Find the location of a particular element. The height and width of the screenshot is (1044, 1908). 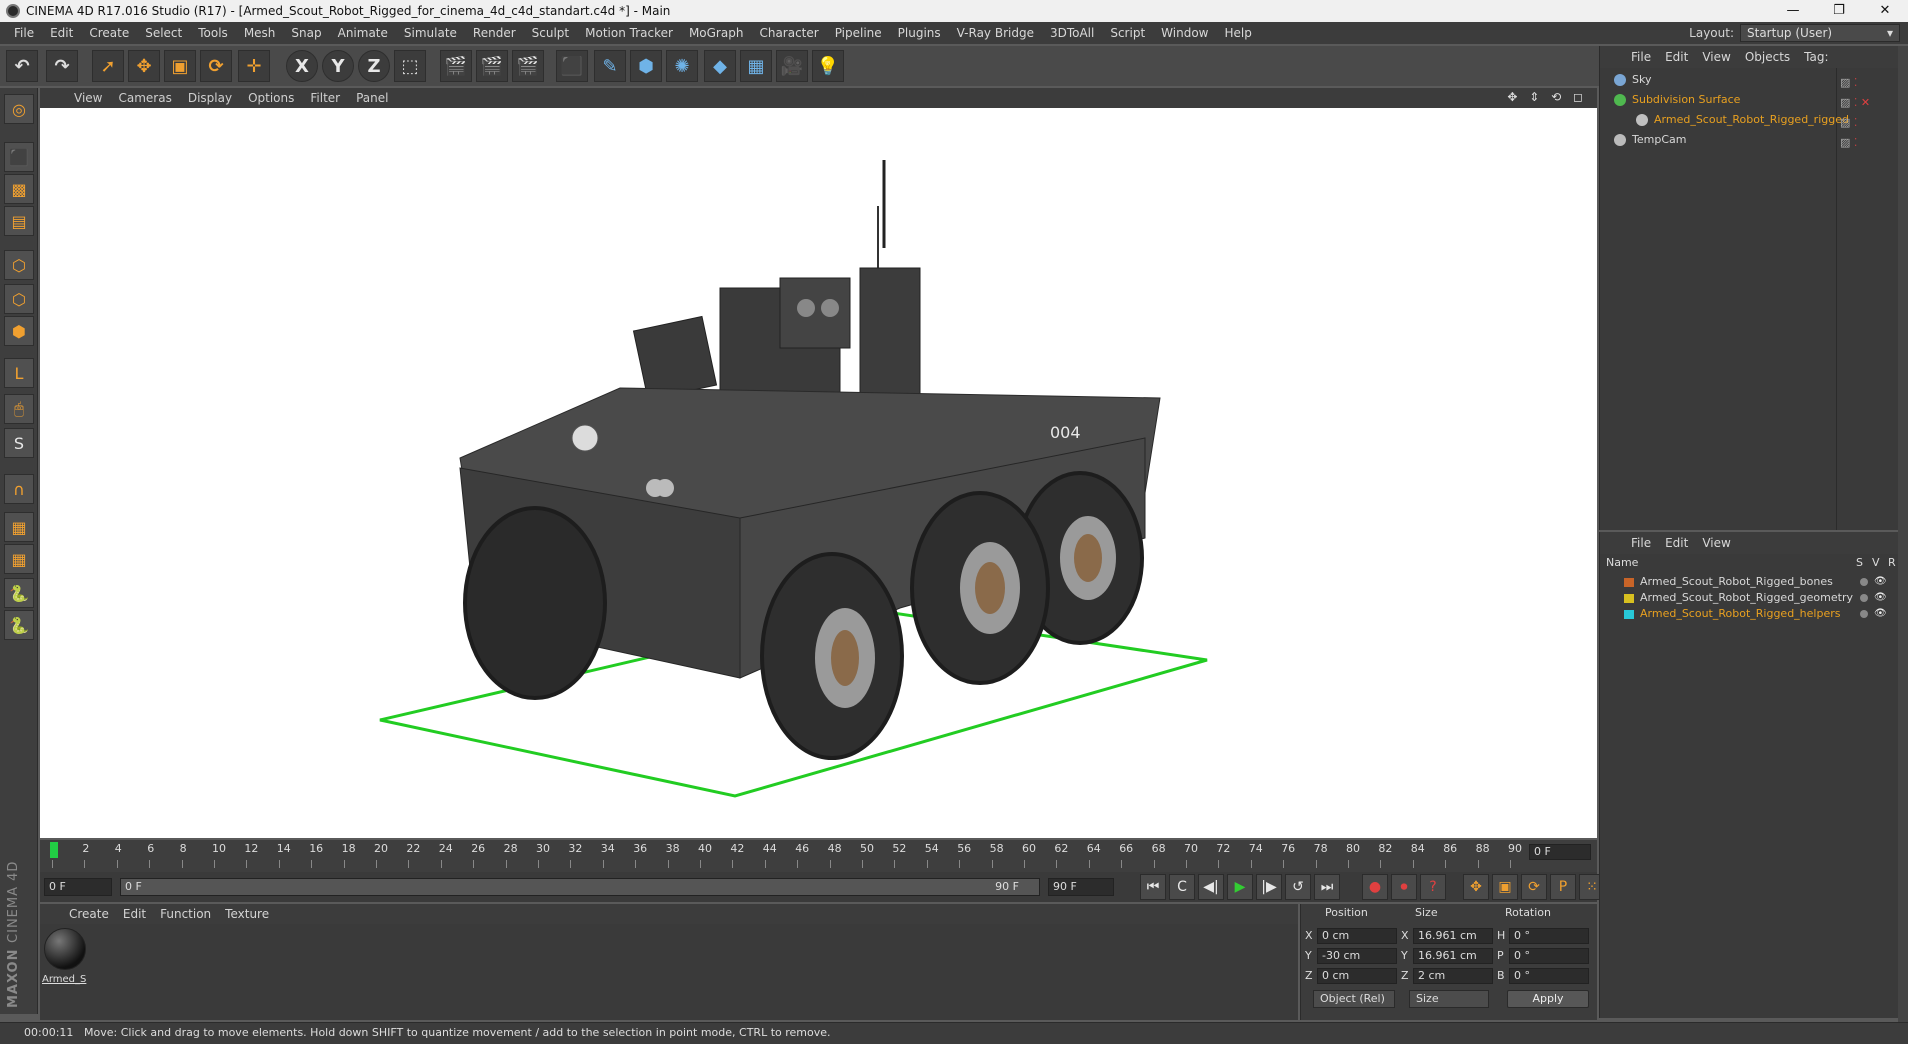

goto-start-icon: ⏮ is located at coordinates (1153, 887).